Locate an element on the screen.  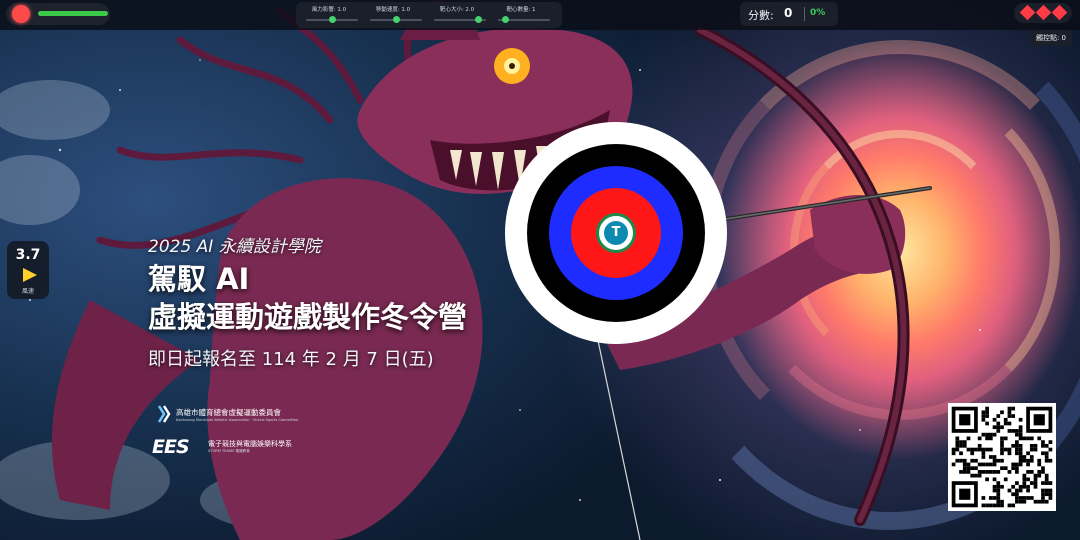
wind-indicator: 3.7 風速 is located at coordinates (28, 270).